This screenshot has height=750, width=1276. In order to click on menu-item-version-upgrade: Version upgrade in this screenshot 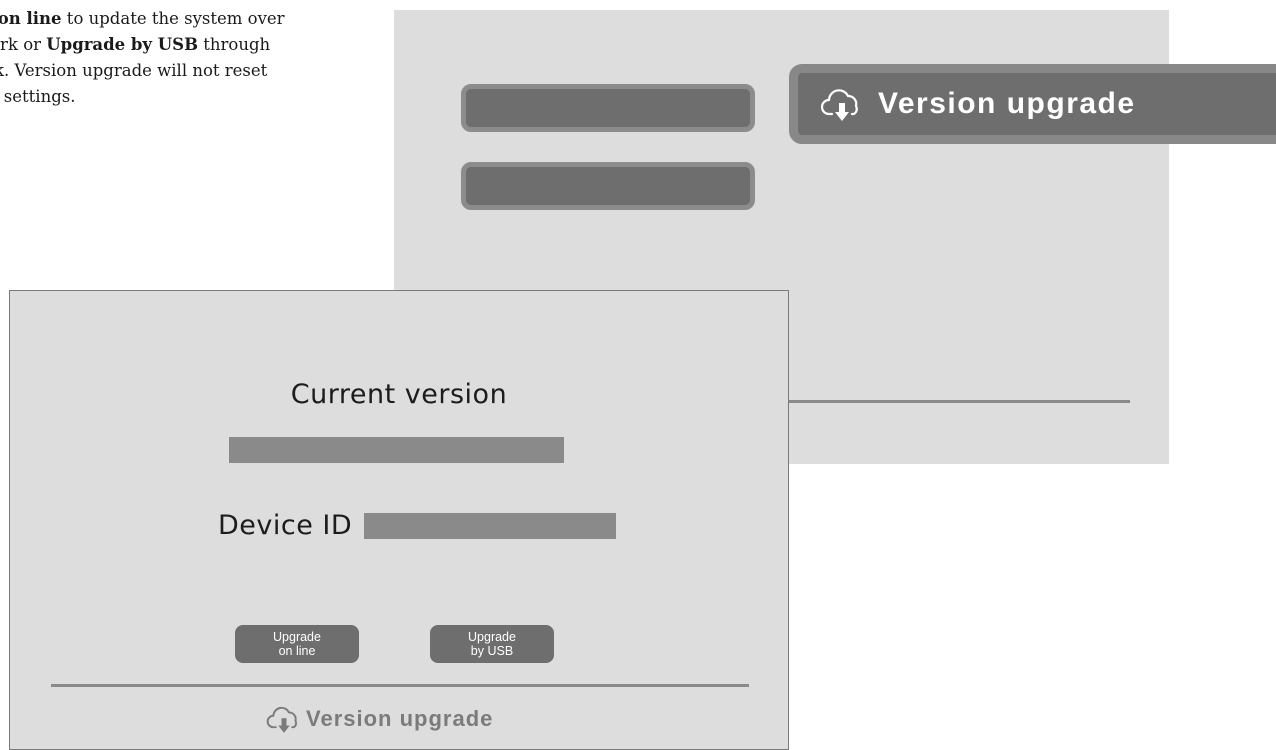, I will do `click(1032, 104)`.